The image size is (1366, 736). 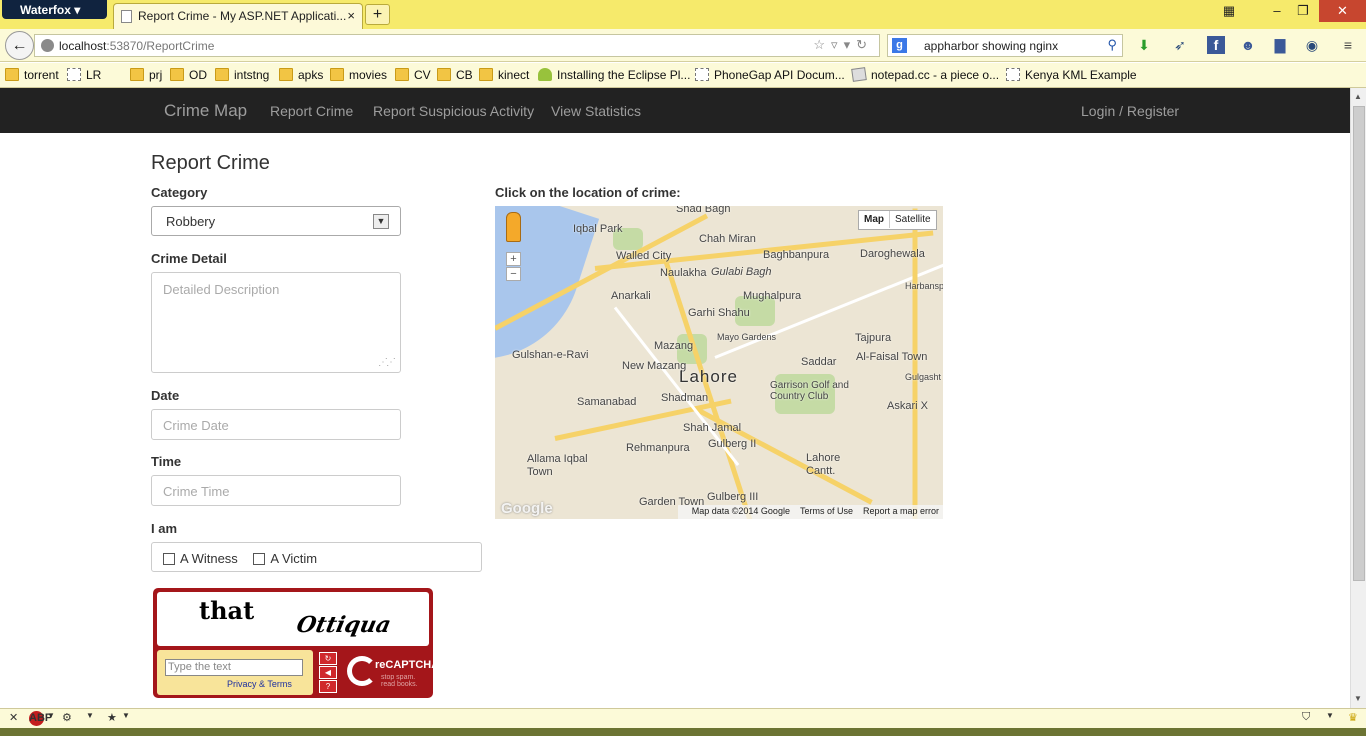 I want to click on nav-report-suspicious: Report Suspicious Activity, so click(x=453, y=111).